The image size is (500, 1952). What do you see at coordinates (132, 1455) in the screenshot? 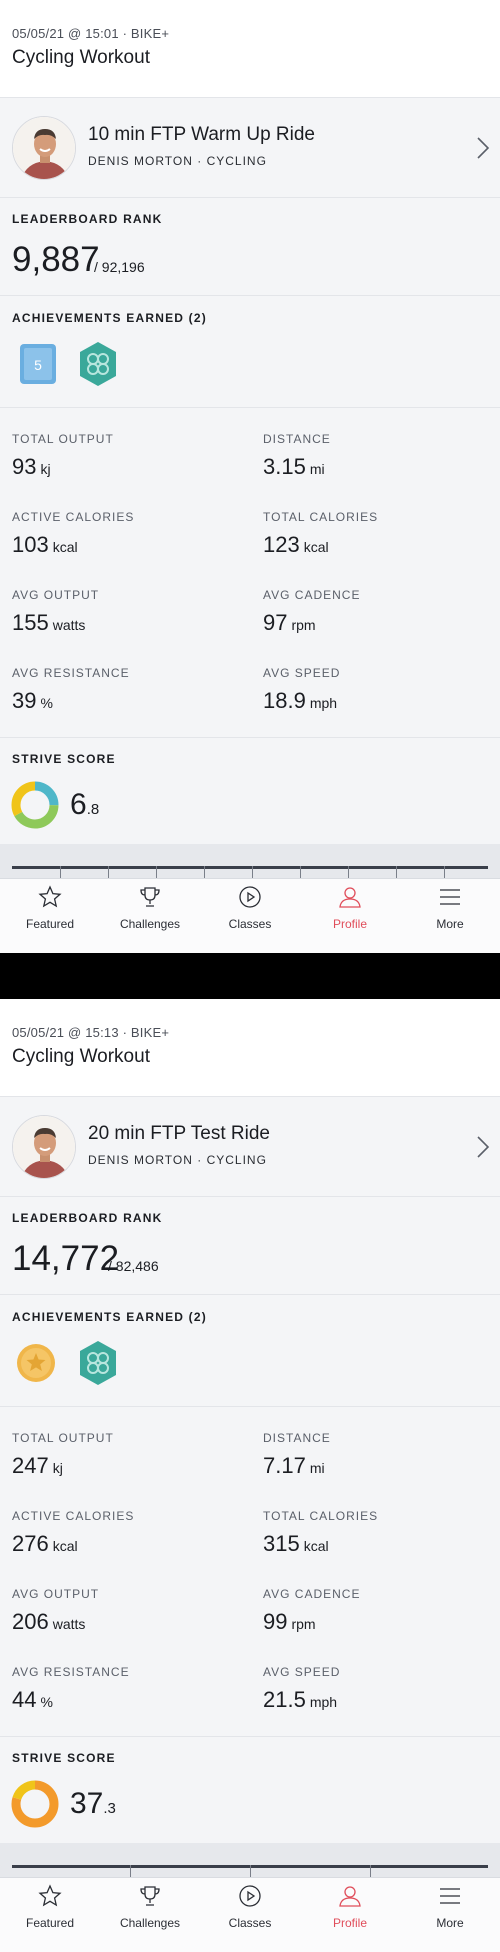
I see `metric-total-output: TOTAL OUTPUT 247 kj` at bounding box center [132, 1455].